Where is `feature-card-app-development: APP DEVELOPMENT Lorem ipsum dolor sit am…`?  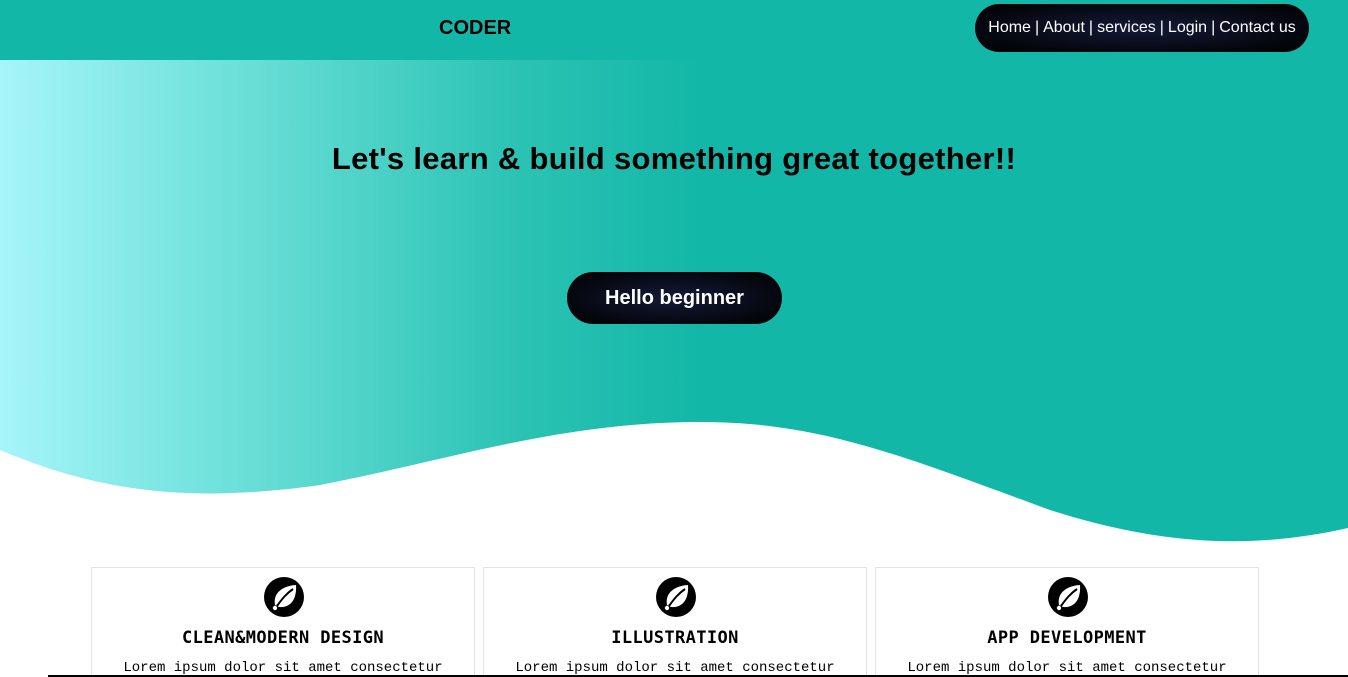
feature-card-app-development: APP DEVELOPMENT Lorem ipsum dolor sit am… is located at coordinates (1067, 622).